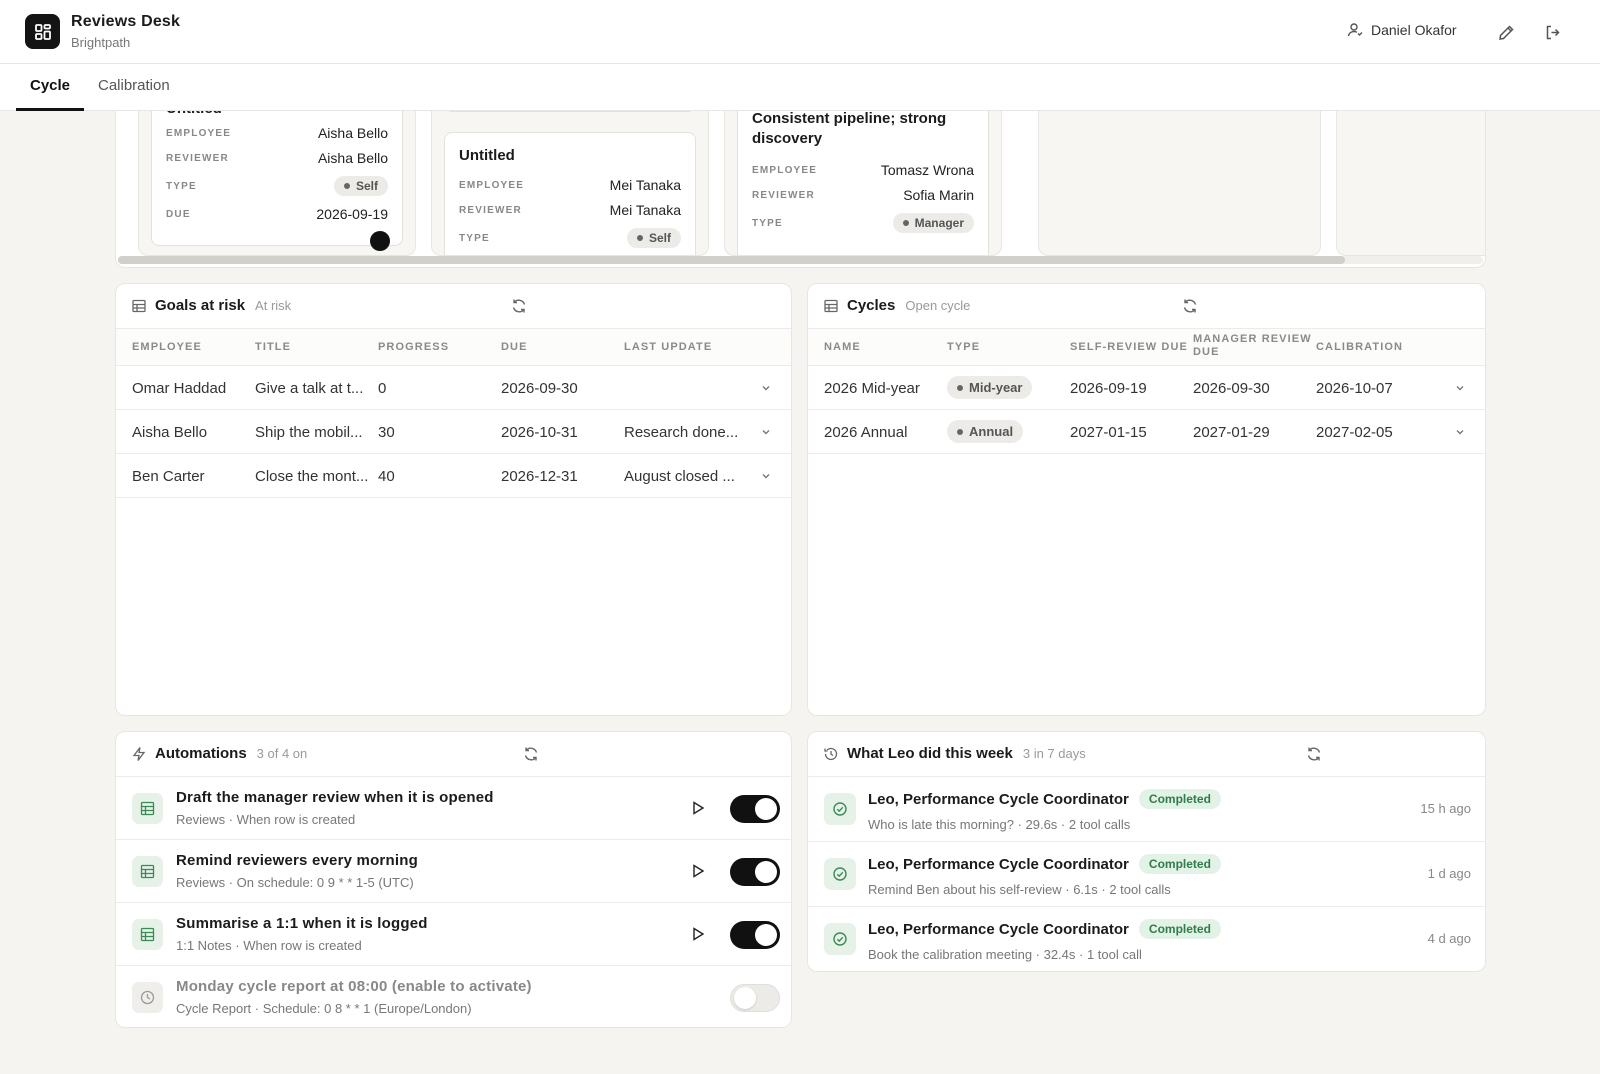 The image size is (1600, 1074). I want to click on review-card, so click(570, 111).